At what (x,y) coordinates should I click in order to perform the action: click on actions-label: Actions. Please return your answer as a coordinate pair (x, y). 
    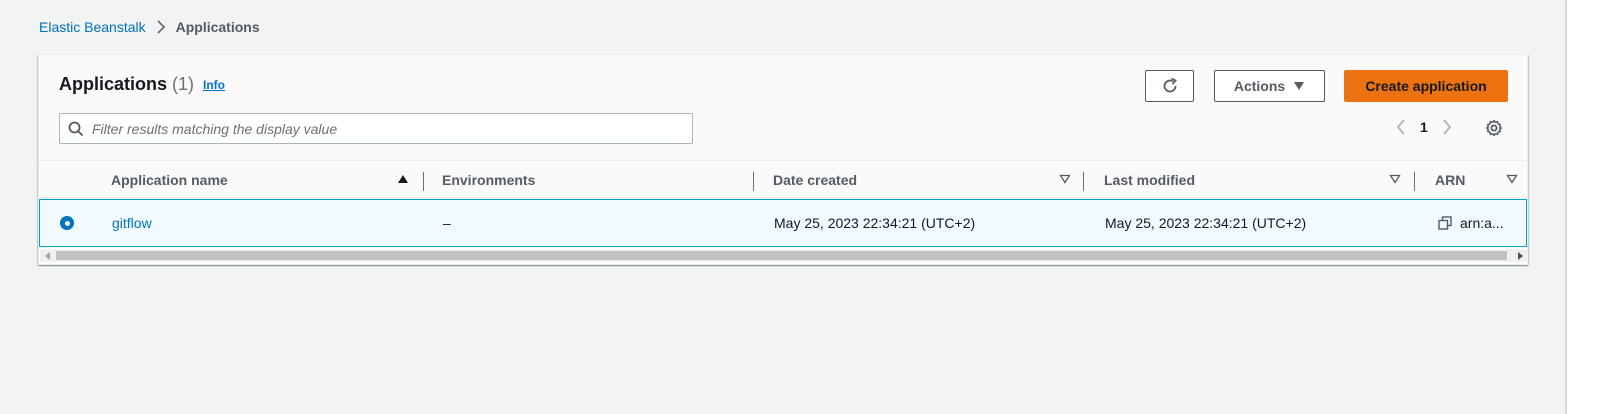
    Looking at the image, I should click on (1259, 86).